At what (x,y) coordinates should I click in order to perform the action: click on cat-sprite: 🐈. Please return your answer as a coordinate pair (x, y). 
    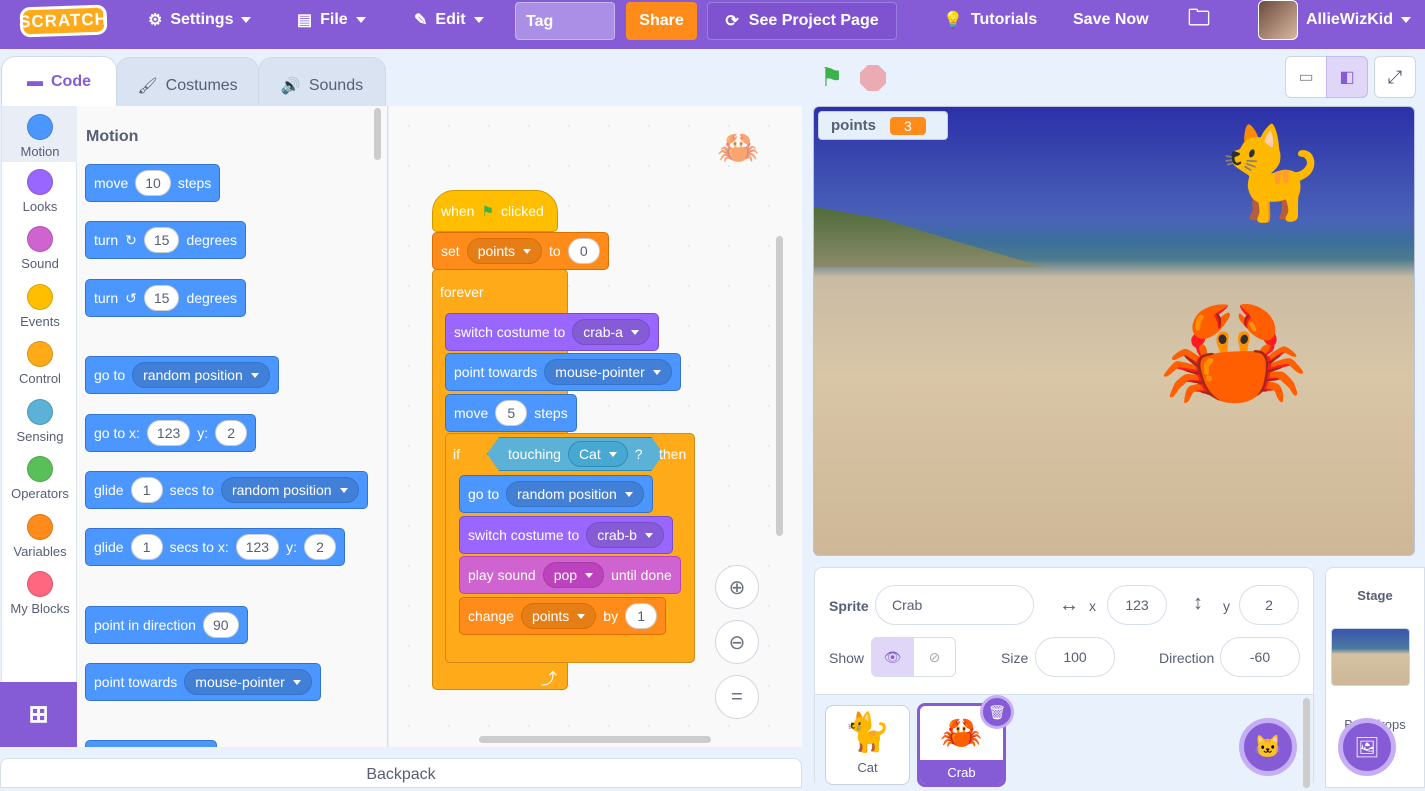
    Looking at the image, I should click on (1270, 189).